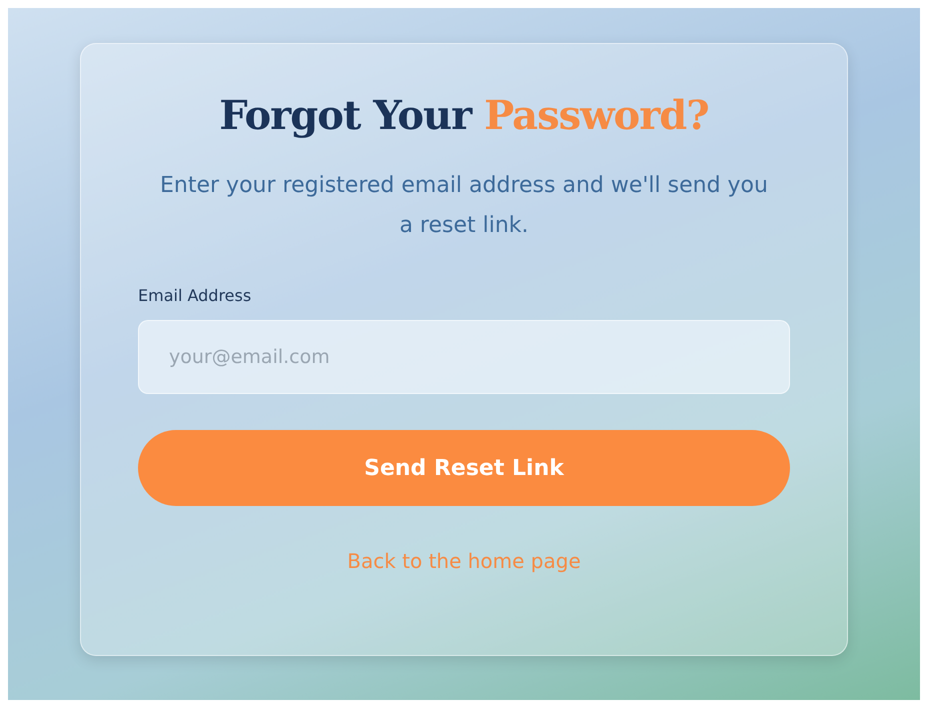  I want to click on instructions-text: Enter your registered email address and we'll send you a reset link., so click(464, 206).